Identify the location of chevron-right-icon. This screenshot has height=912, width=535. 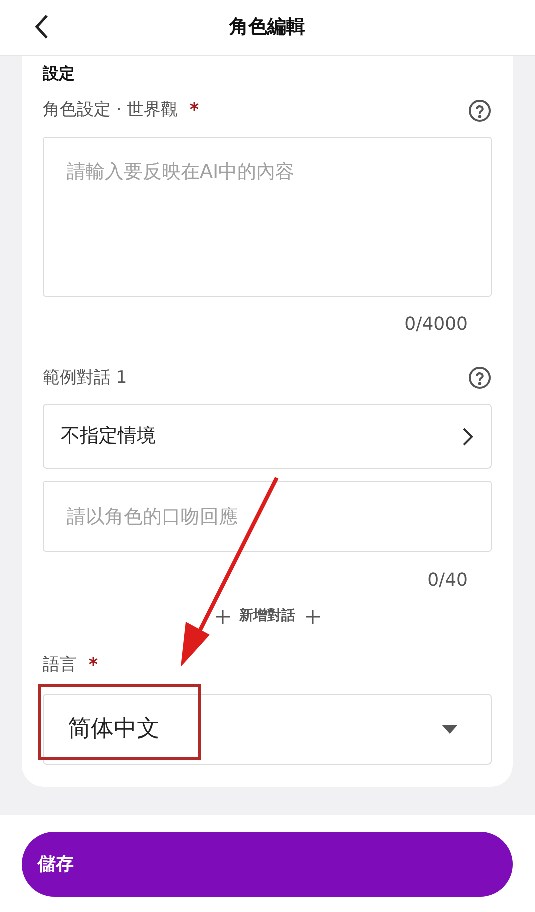
(468, 436).